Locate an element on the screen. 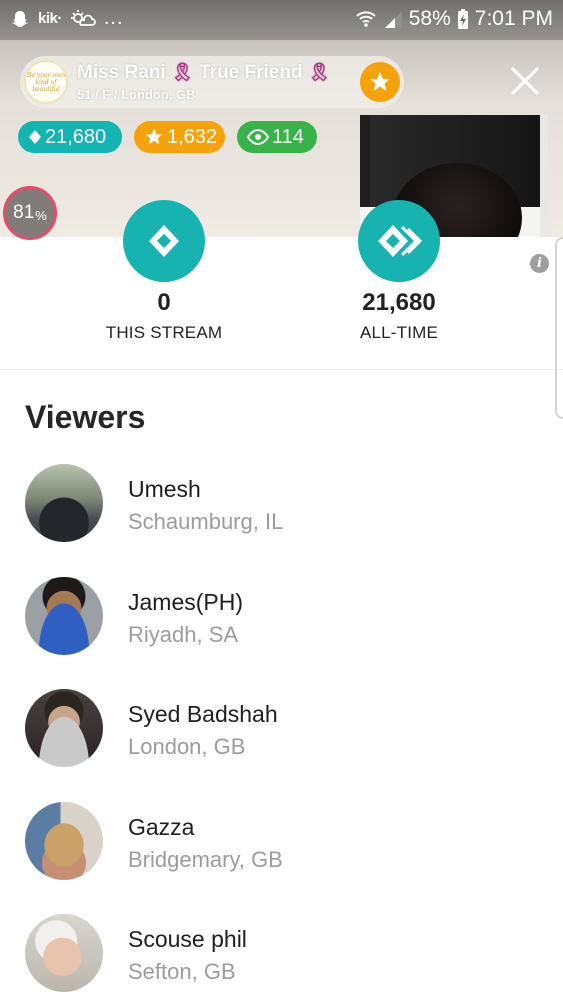 The width and height of the screenshot is (563, 1000). stacked-diamonds-icon is located at coordinates (400, 241).